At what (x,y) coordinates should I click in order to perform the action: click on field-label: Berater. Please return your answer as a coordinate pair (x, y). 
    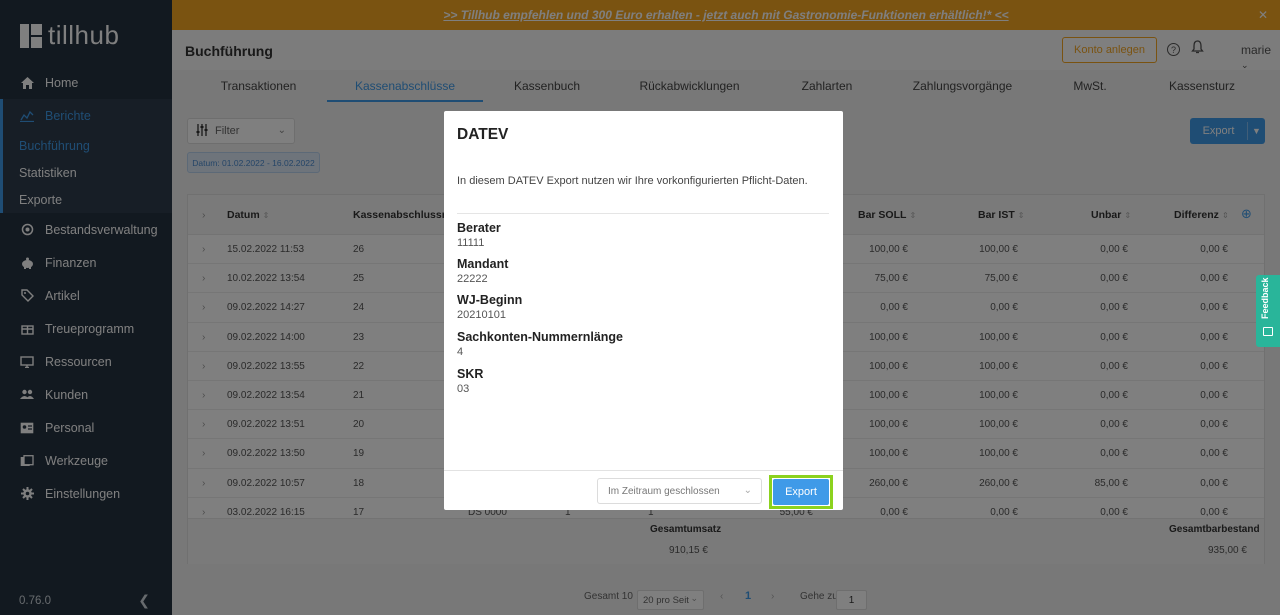
    Looking at the image, I should click on (479, 228).